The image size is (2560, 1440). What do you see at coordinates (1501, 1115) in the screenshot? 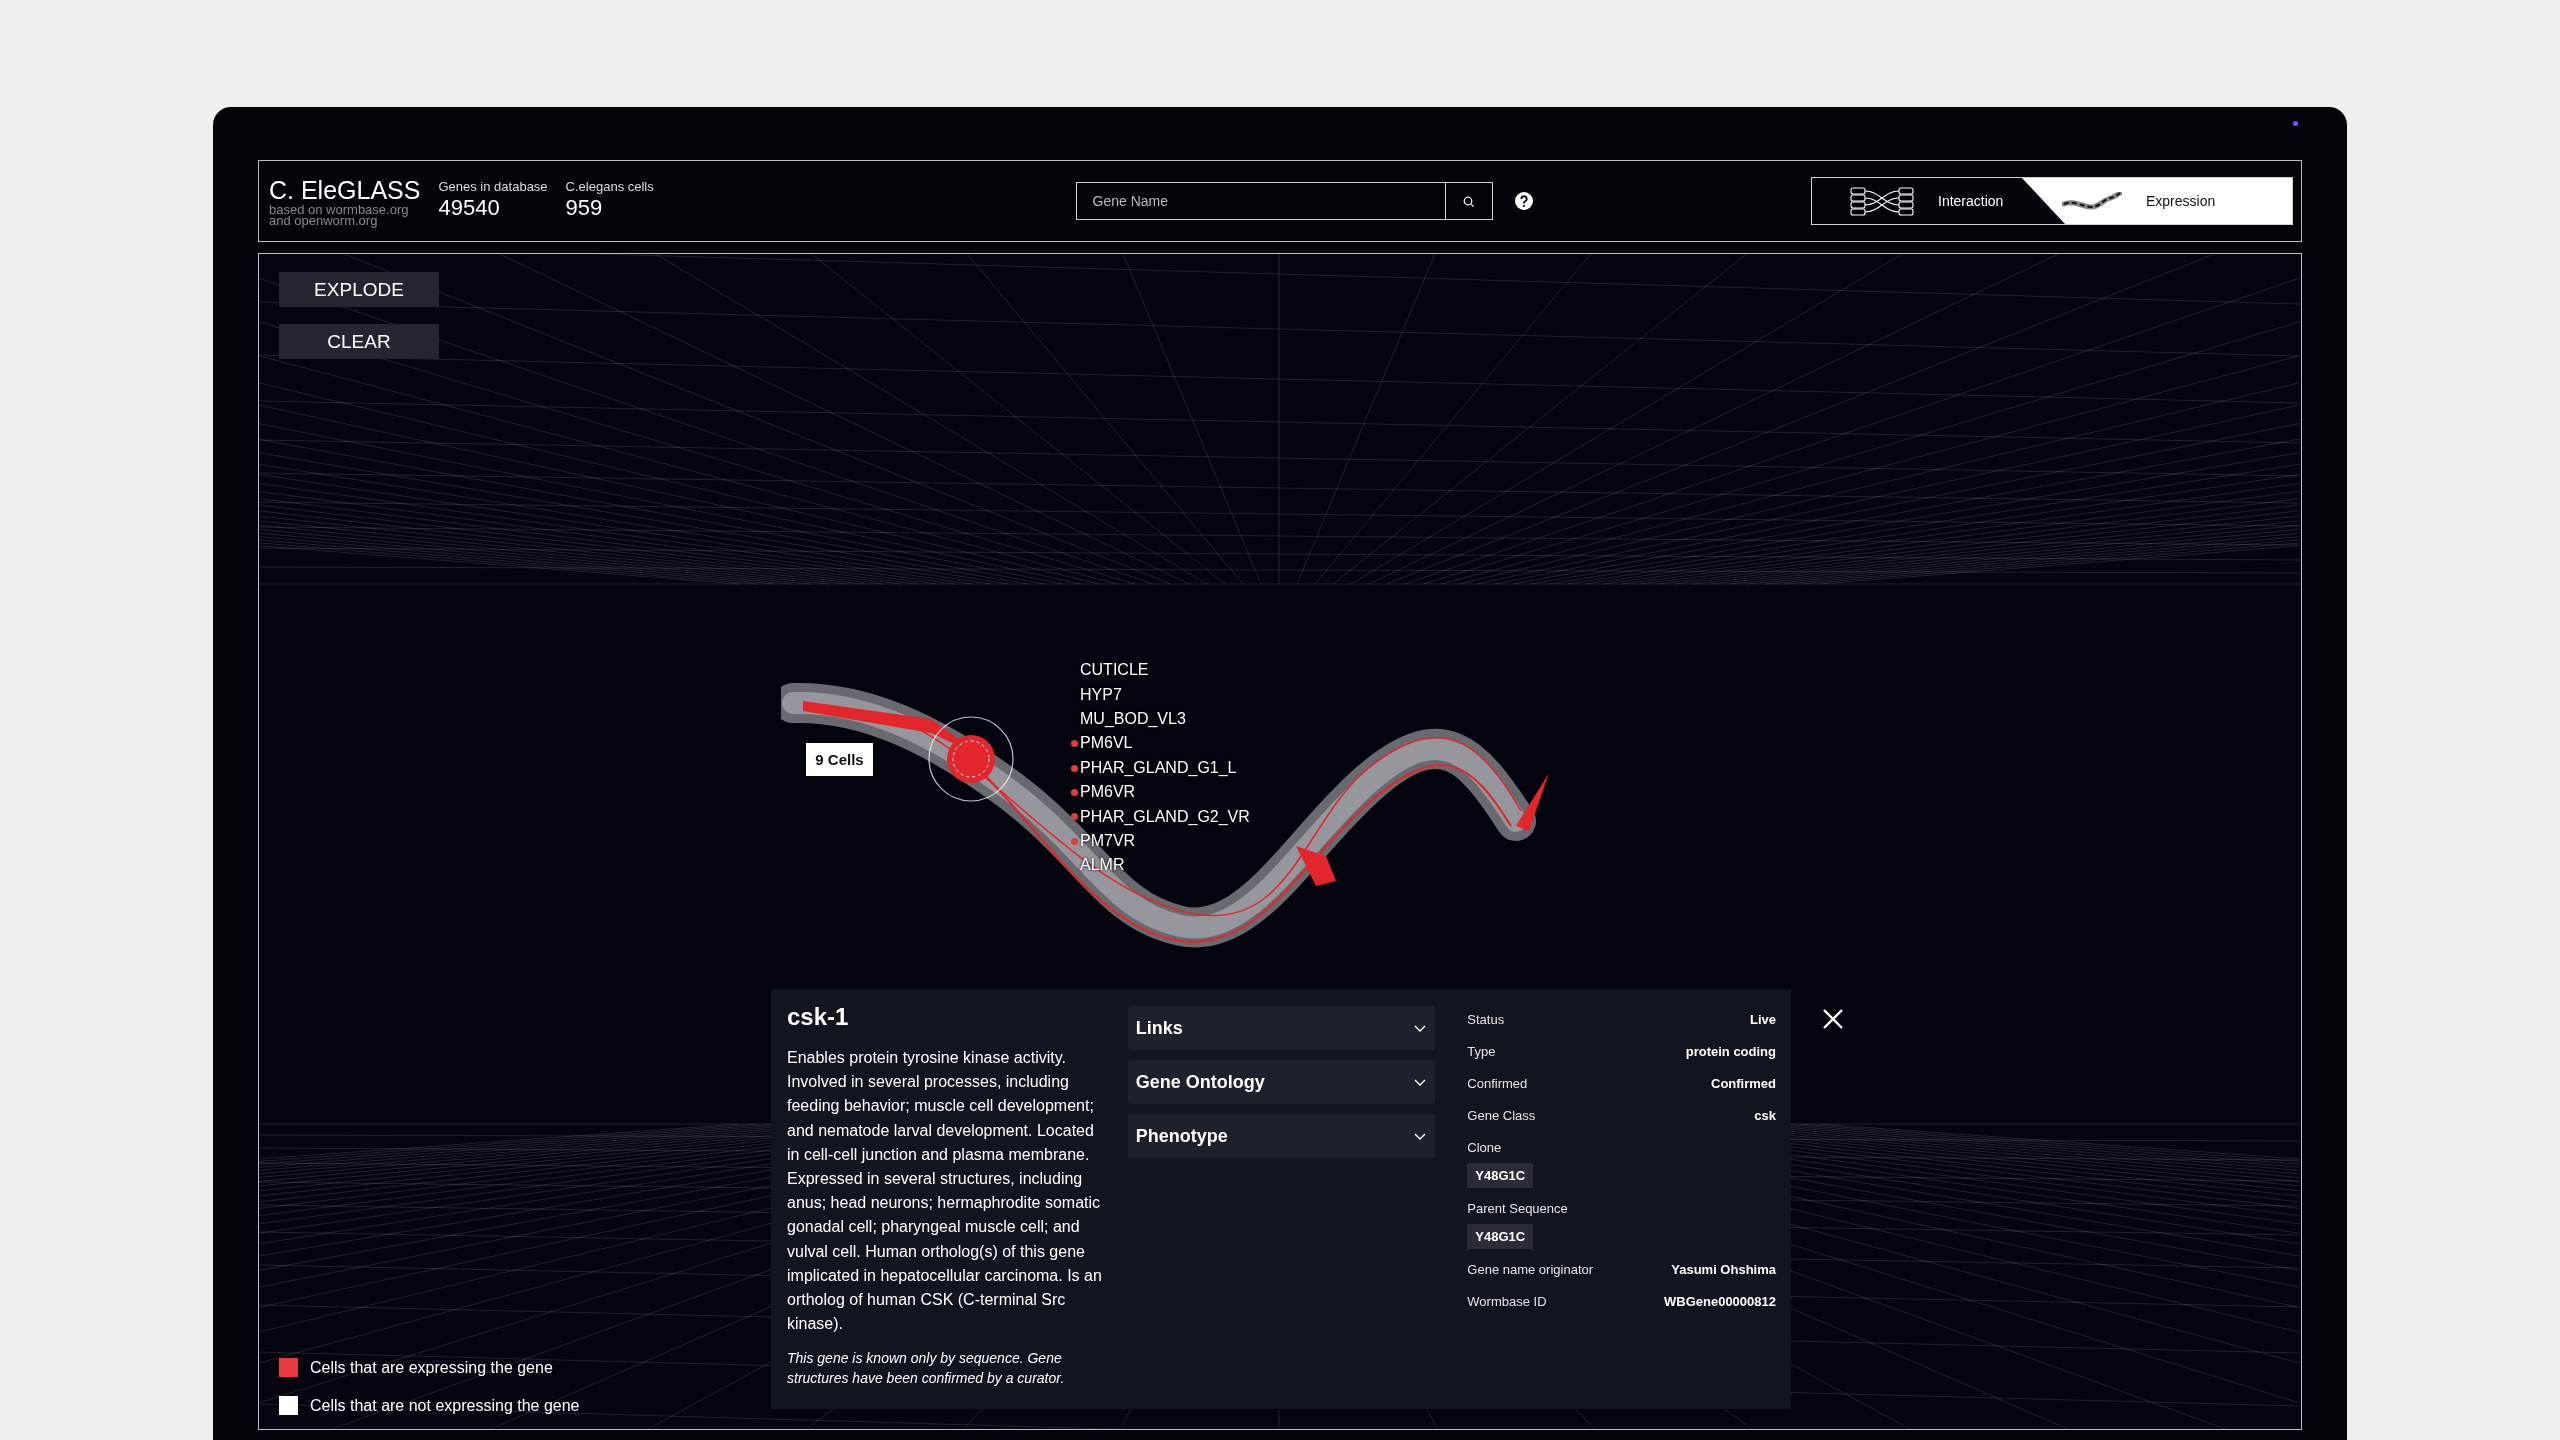
I see `property-label: Gene Class` at bounding box center [1501, 1115].